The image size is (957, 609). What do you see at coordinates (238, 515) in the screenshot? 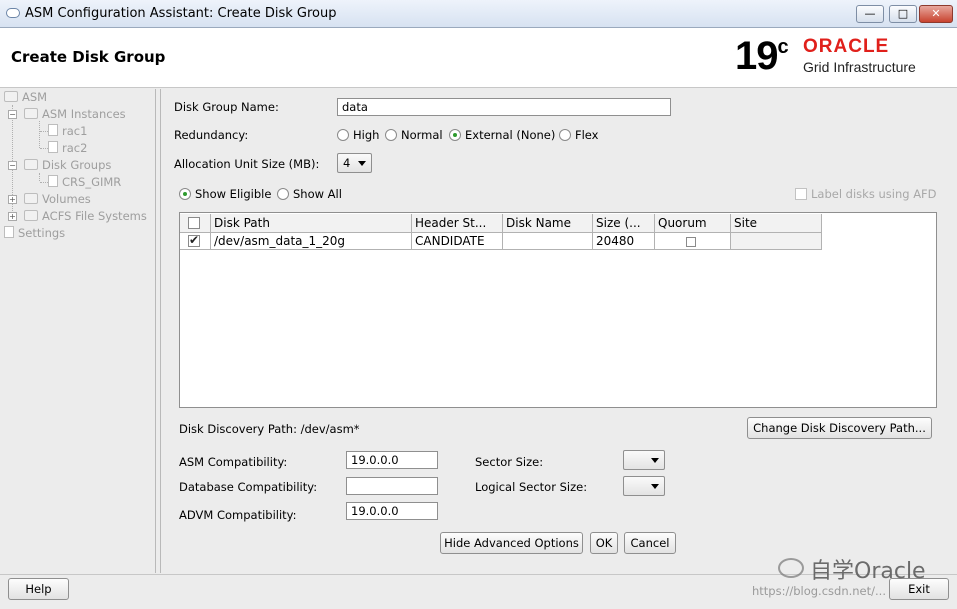
I see `advm-compatibility-label: ADVM Compatibility:` at bounding box center [238, 515].